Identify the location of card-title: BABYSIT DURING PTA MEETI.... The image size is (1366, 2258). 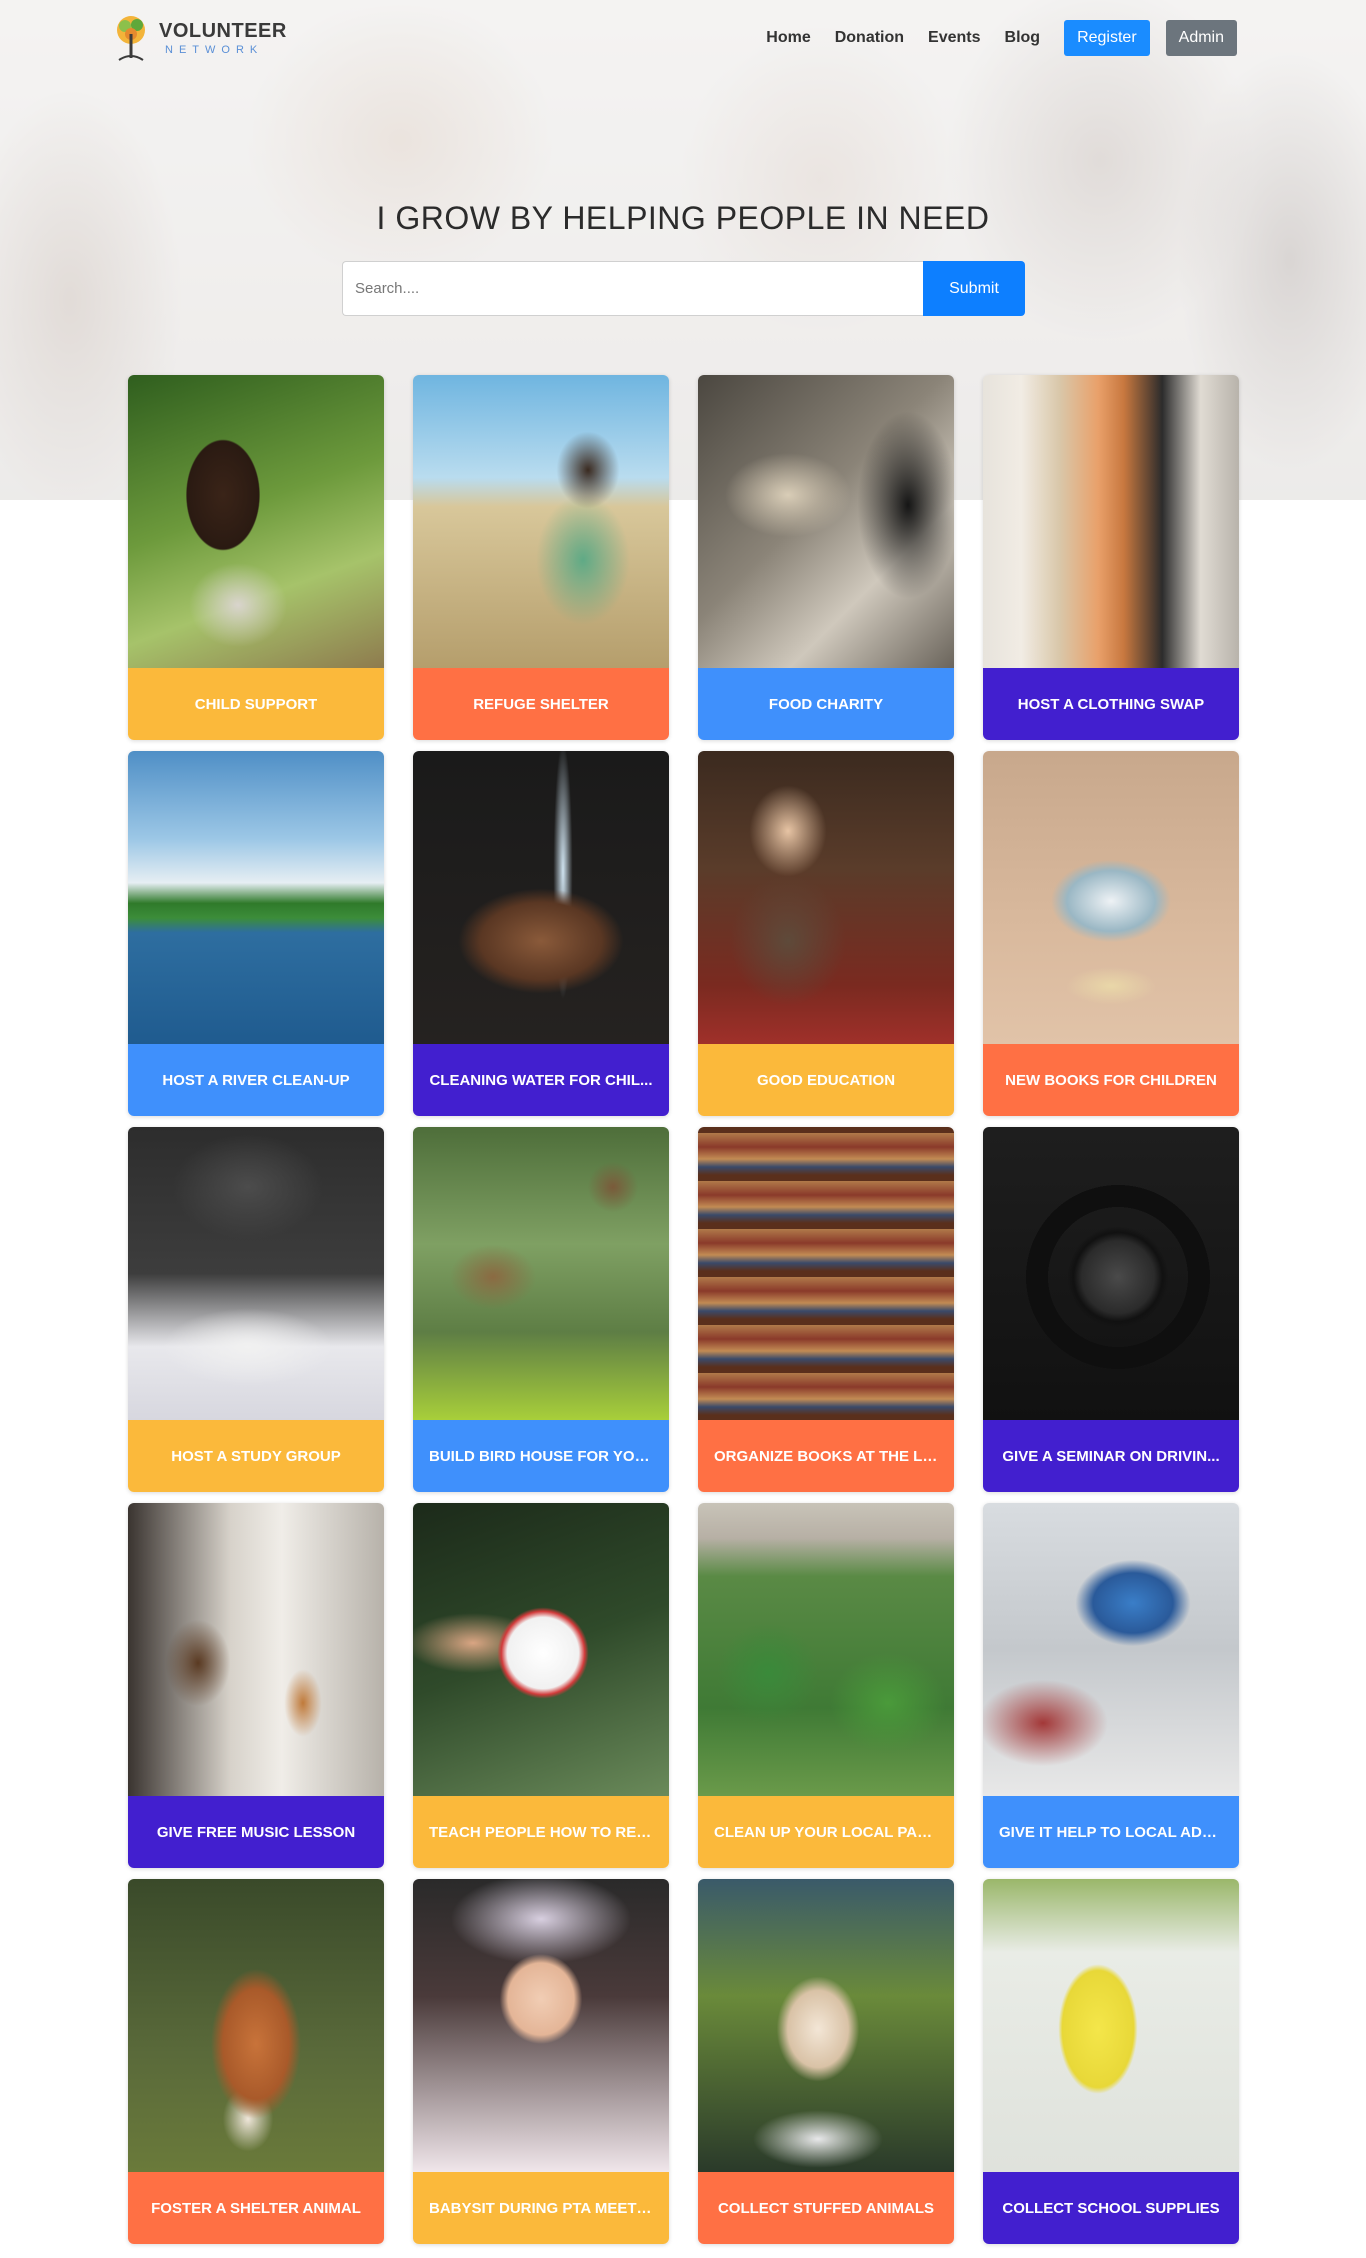
(541, 2208).